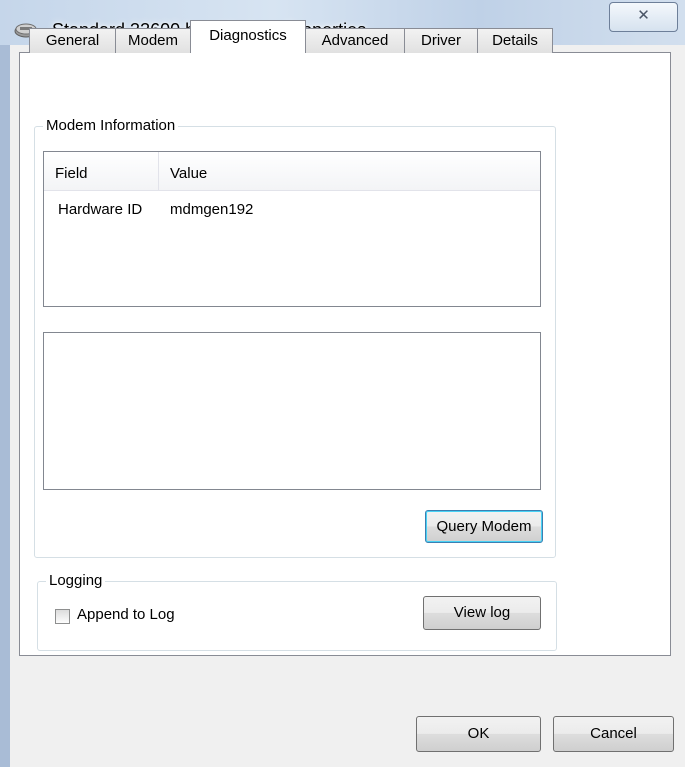 The width and height of the screenshot is (685, 767). I want to click on tab-advanced: Advanced, so click(355, 40).